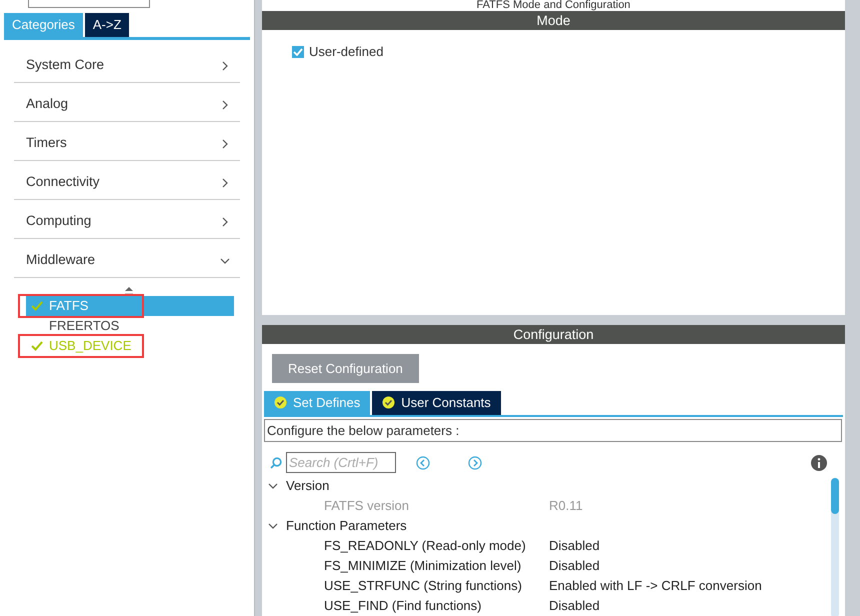 This screenshot has height=616, width=860. I want to click on scrollbar, so click(835, 547).